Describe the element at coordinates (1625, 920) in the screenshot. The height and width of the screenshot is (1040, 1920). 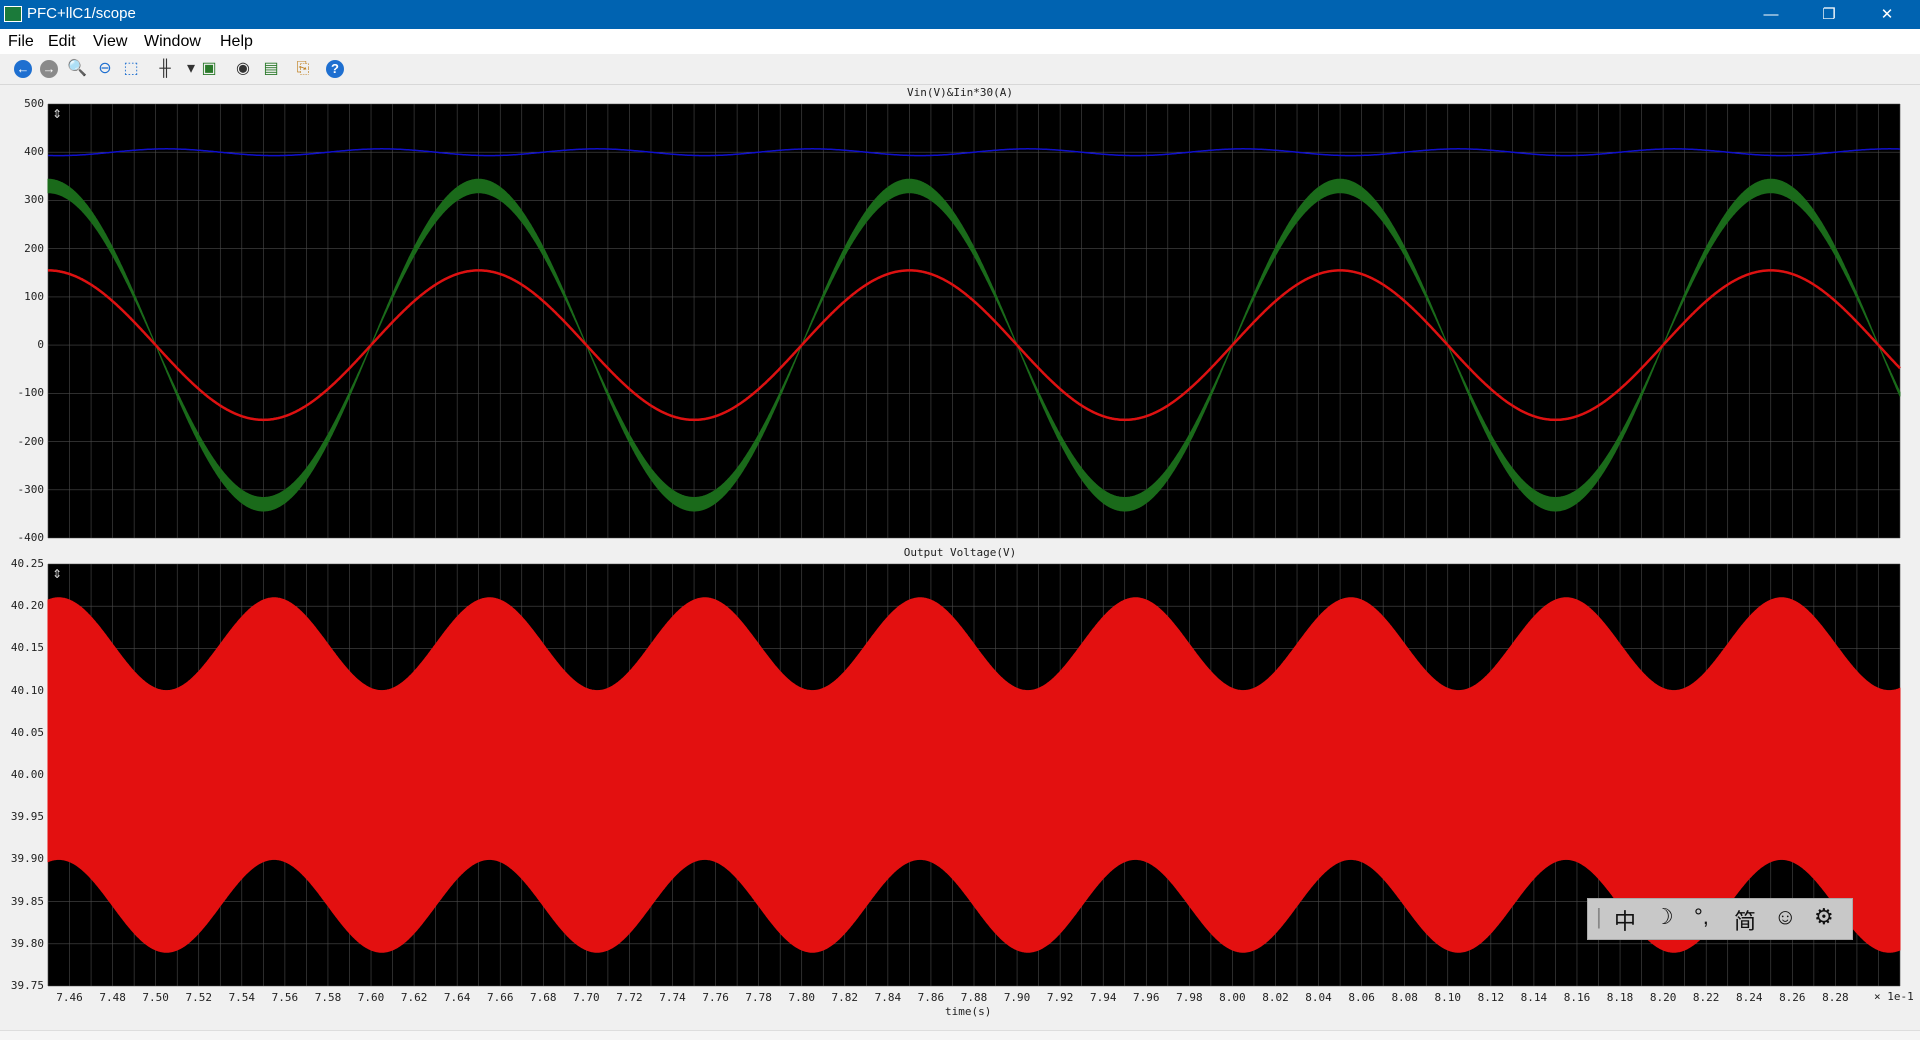
I see `ime-chinese-icon: 中` at that location.